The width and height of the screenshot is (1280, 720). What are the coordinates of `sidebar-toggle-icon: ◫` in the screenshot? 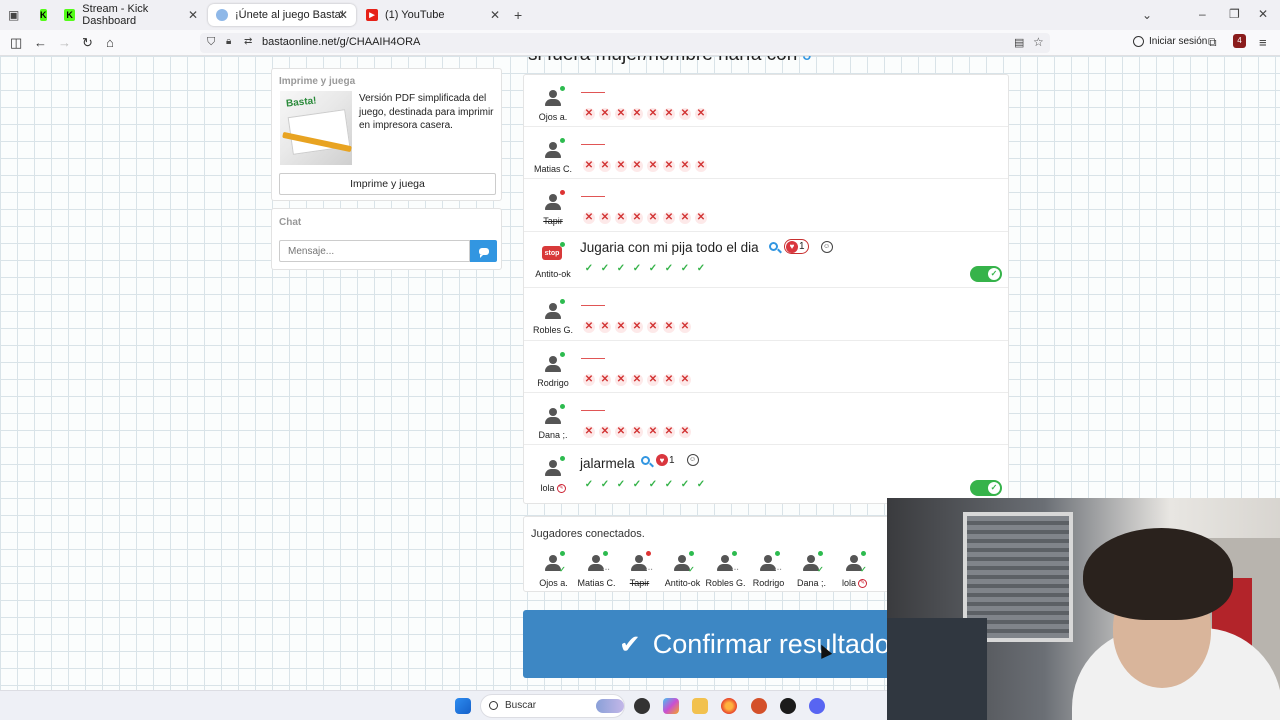 It's located at (16, 43).